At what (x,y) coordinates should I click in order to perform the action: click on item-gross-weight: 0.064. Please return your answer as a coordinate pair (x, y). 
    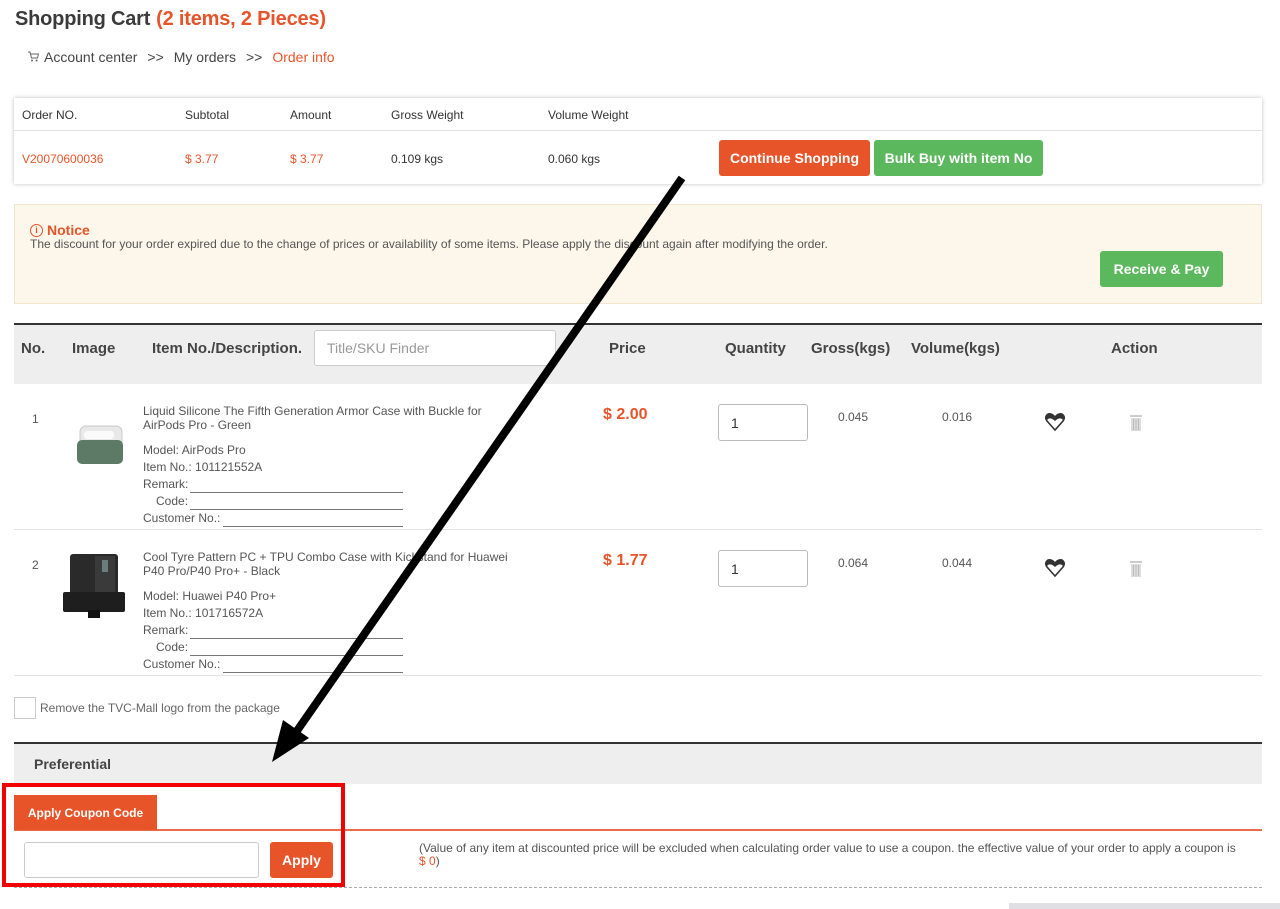
    Looking at the image, I should click on (853, 563).